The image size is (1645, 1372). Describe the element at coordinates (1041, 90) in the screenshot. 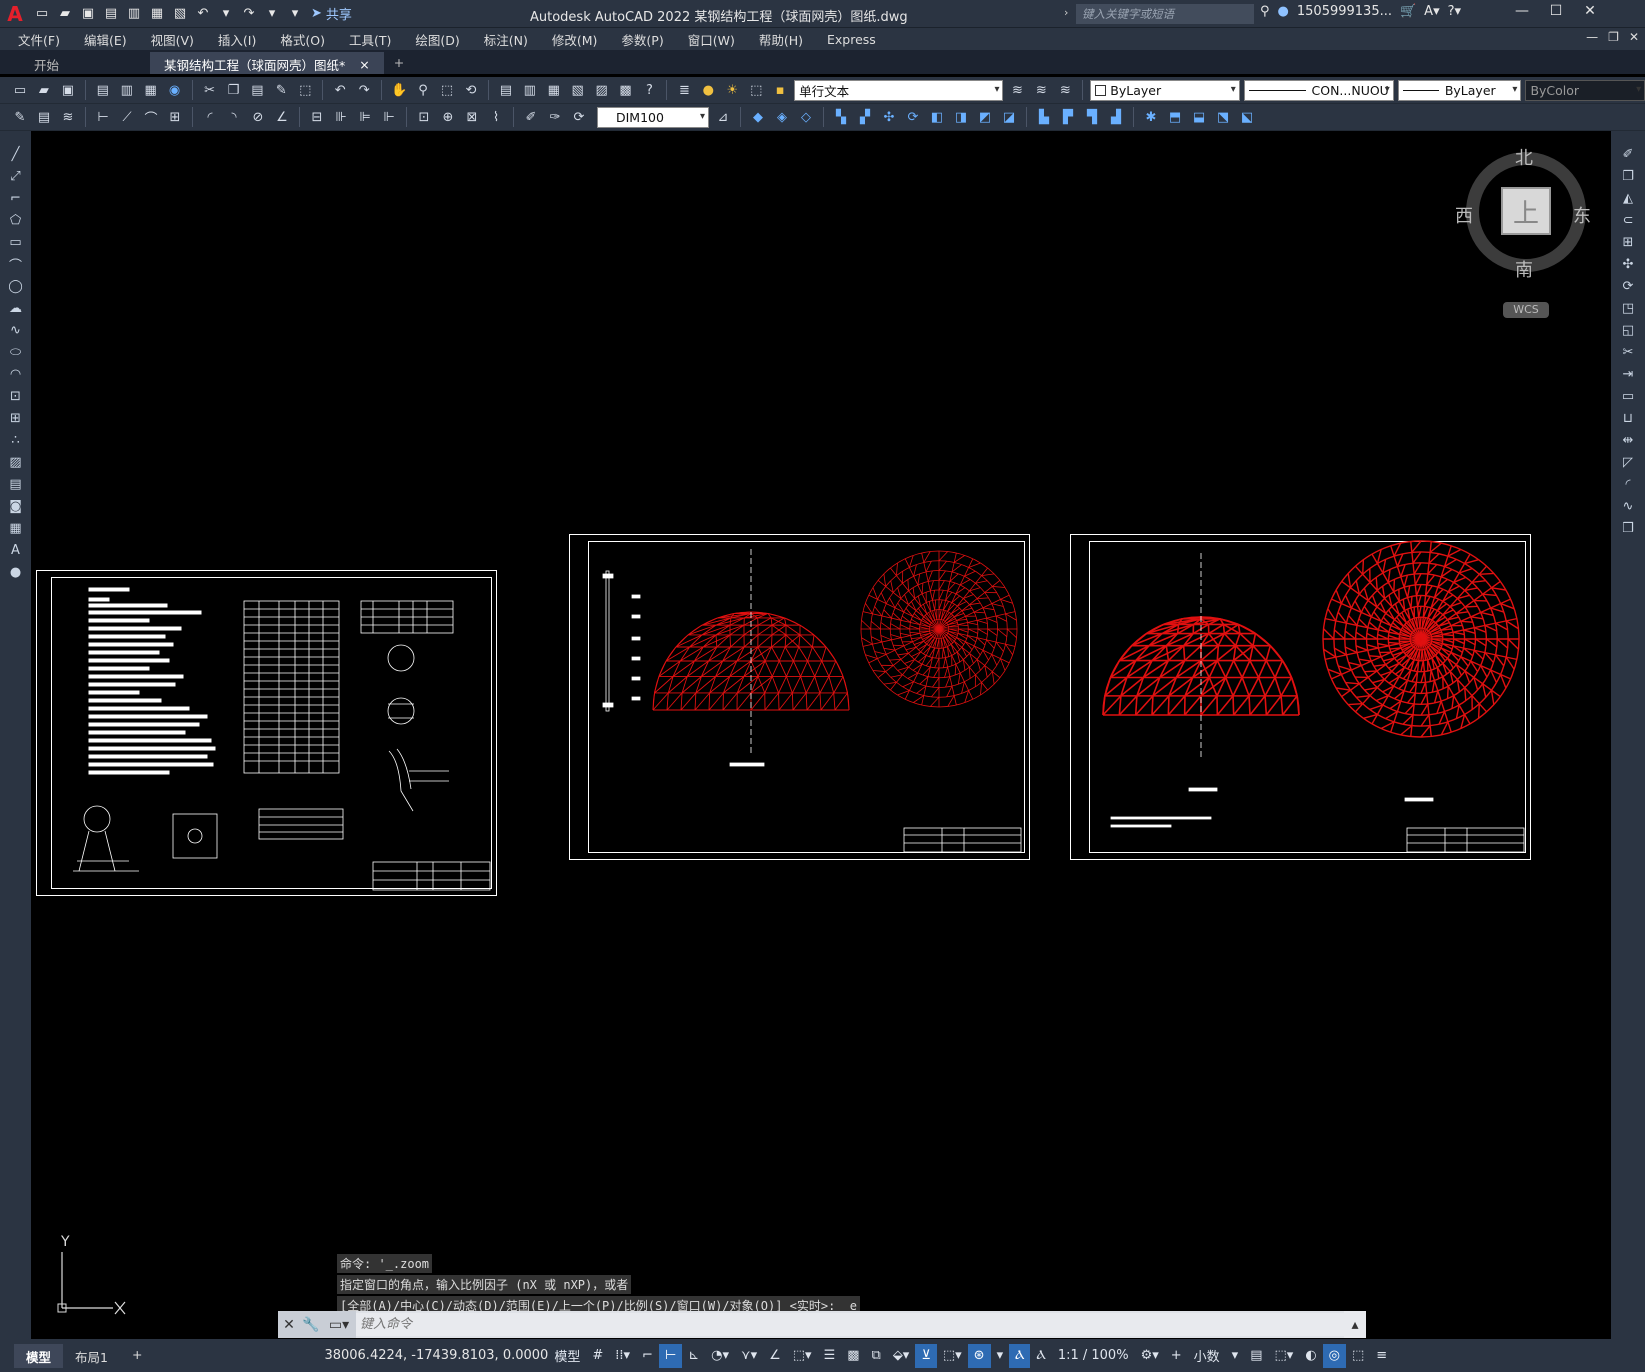

I see `layer-previous-icon: ≋` at that location.